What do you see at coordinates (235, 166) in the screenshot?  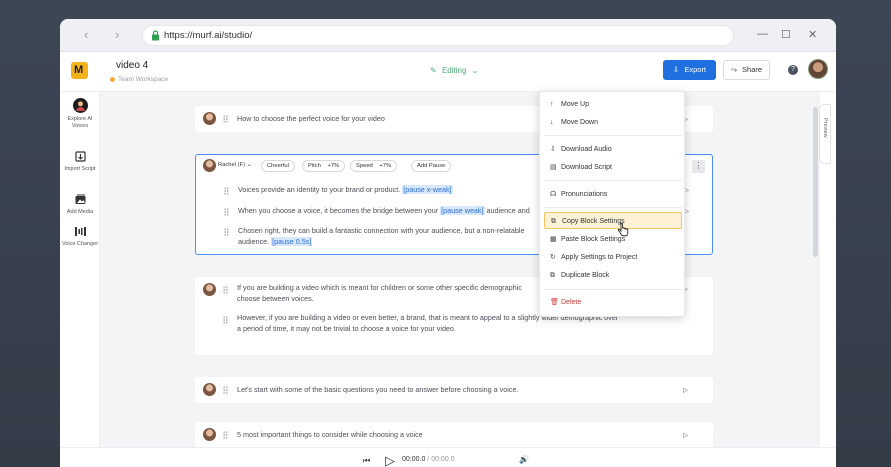 I see `voice-selector: Rachel (F) ⌄` at bounding box center [235, 166].